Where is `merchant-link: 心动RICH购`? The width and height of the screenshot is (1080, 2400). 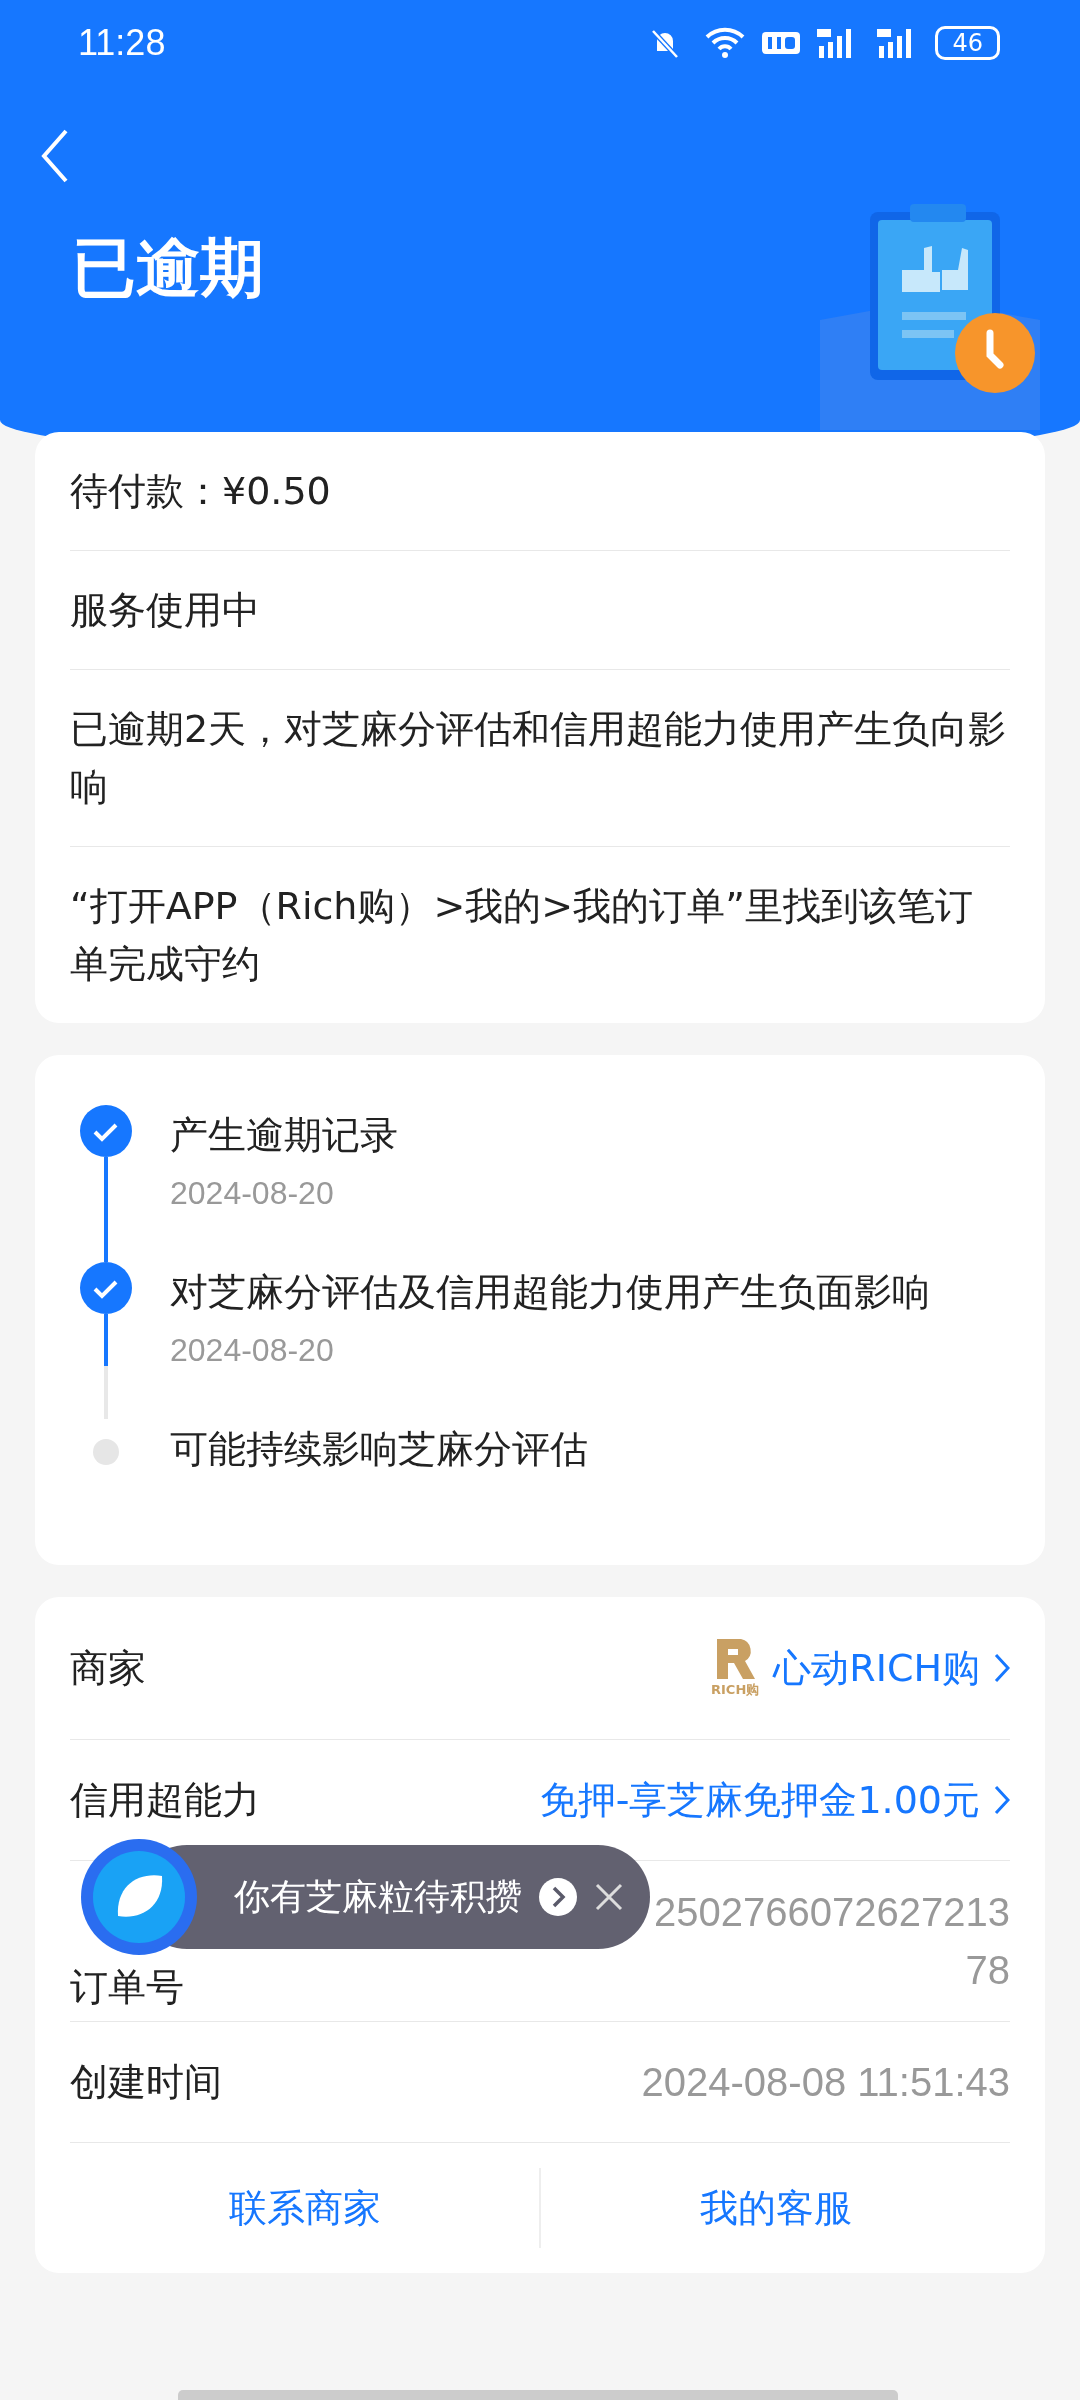 merchant-link: 心动RICH购 is located at coordinates (876, 1668).